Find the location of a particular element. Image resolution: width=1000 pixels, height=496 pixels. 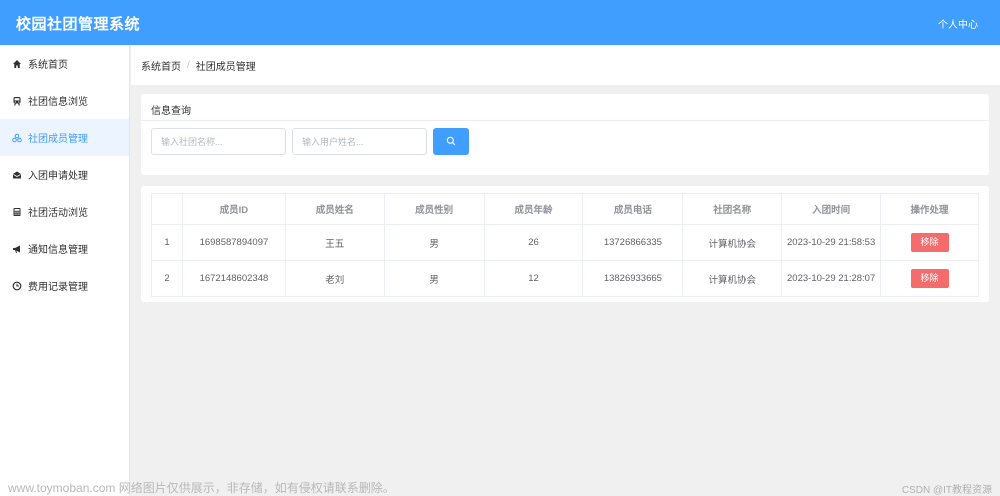

group-icon is located at coordinates (17, 138).